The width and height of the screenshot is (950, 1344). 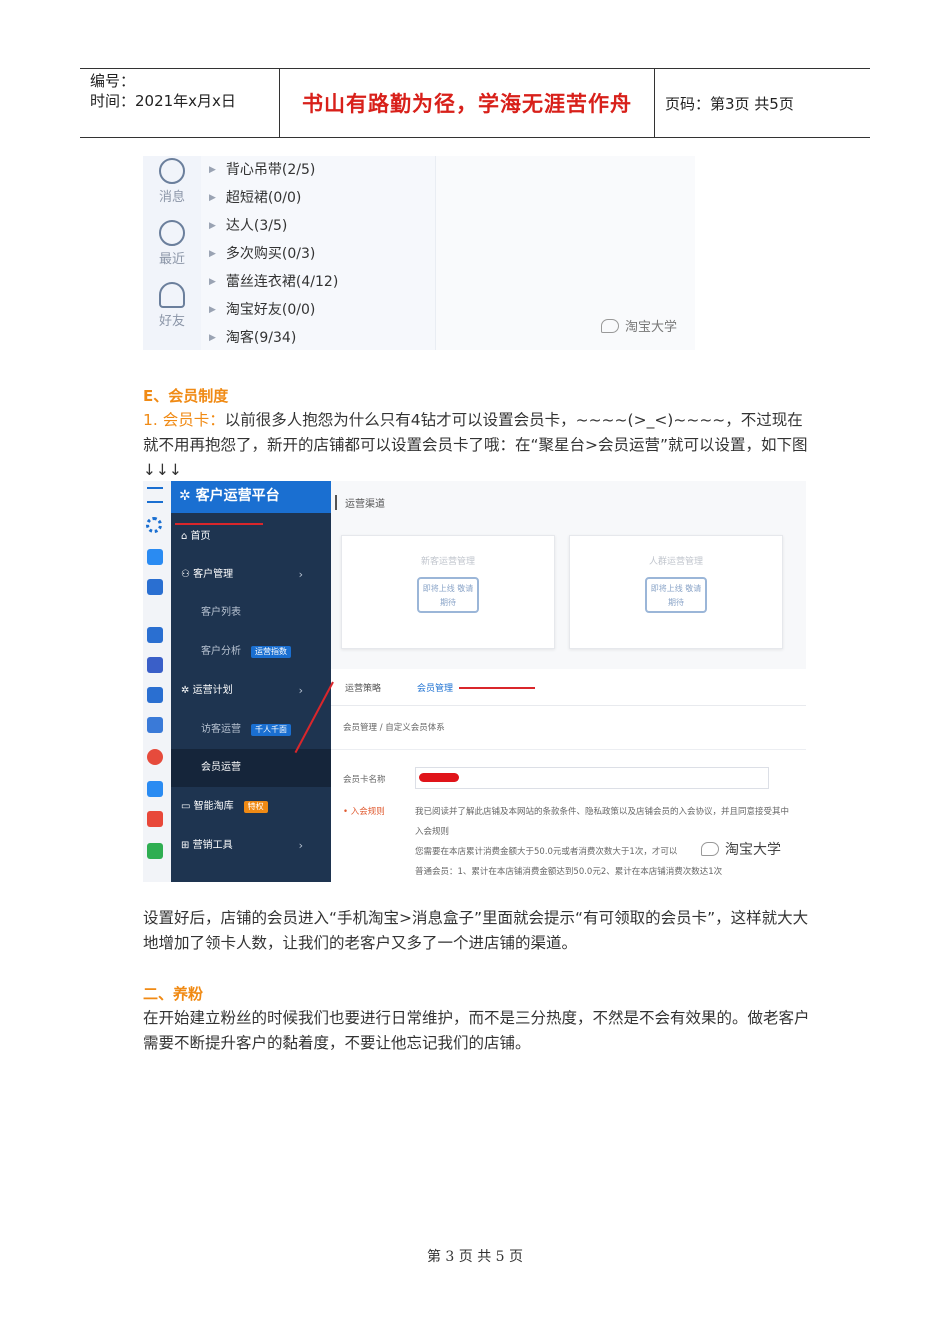 What do you see at coordinates (155, 789) in the screenshot?
I see `share-icon` at bounding box center [155, 789].